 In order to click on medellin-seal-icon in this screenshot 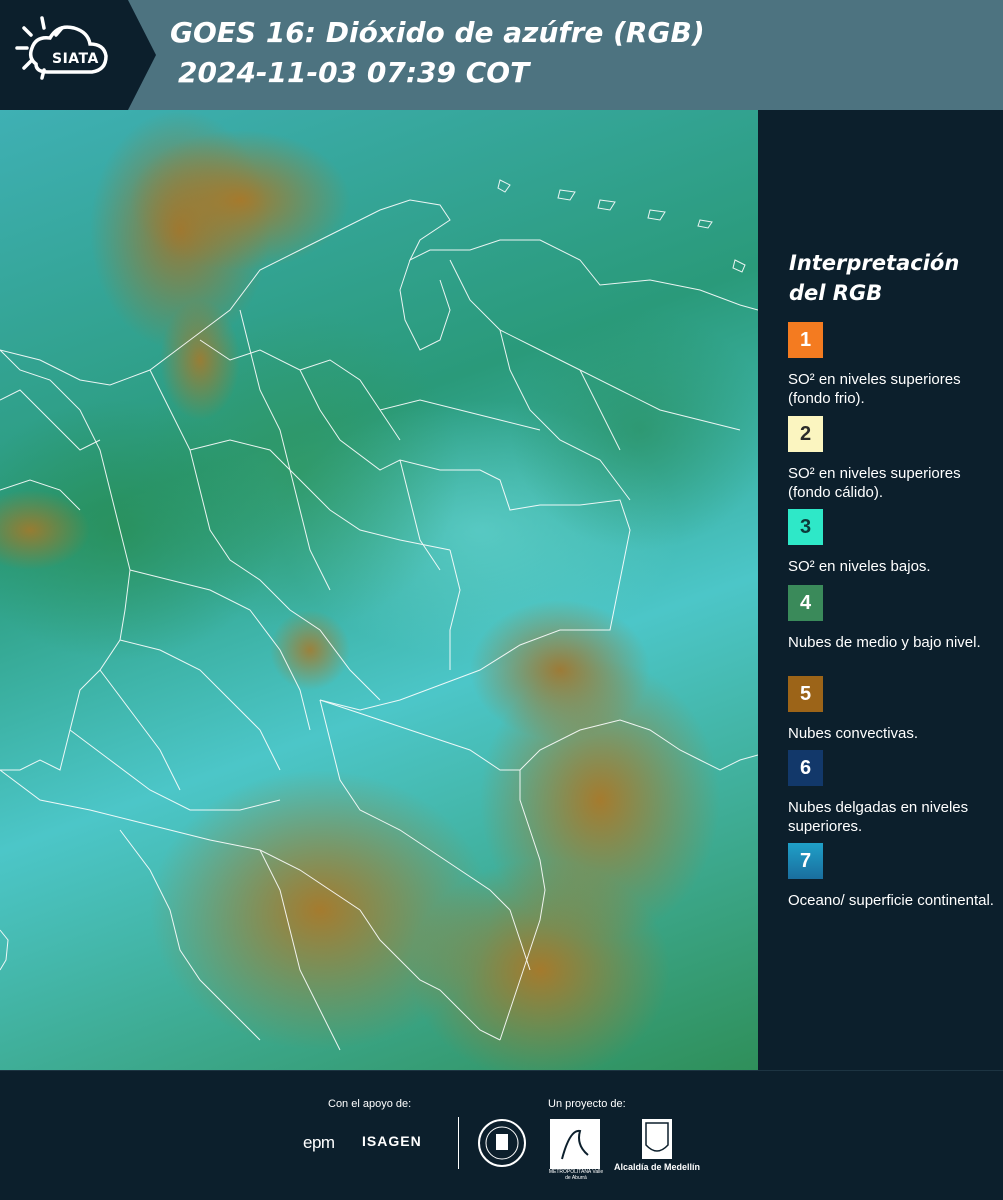, I will do `click(502, 1143)`.